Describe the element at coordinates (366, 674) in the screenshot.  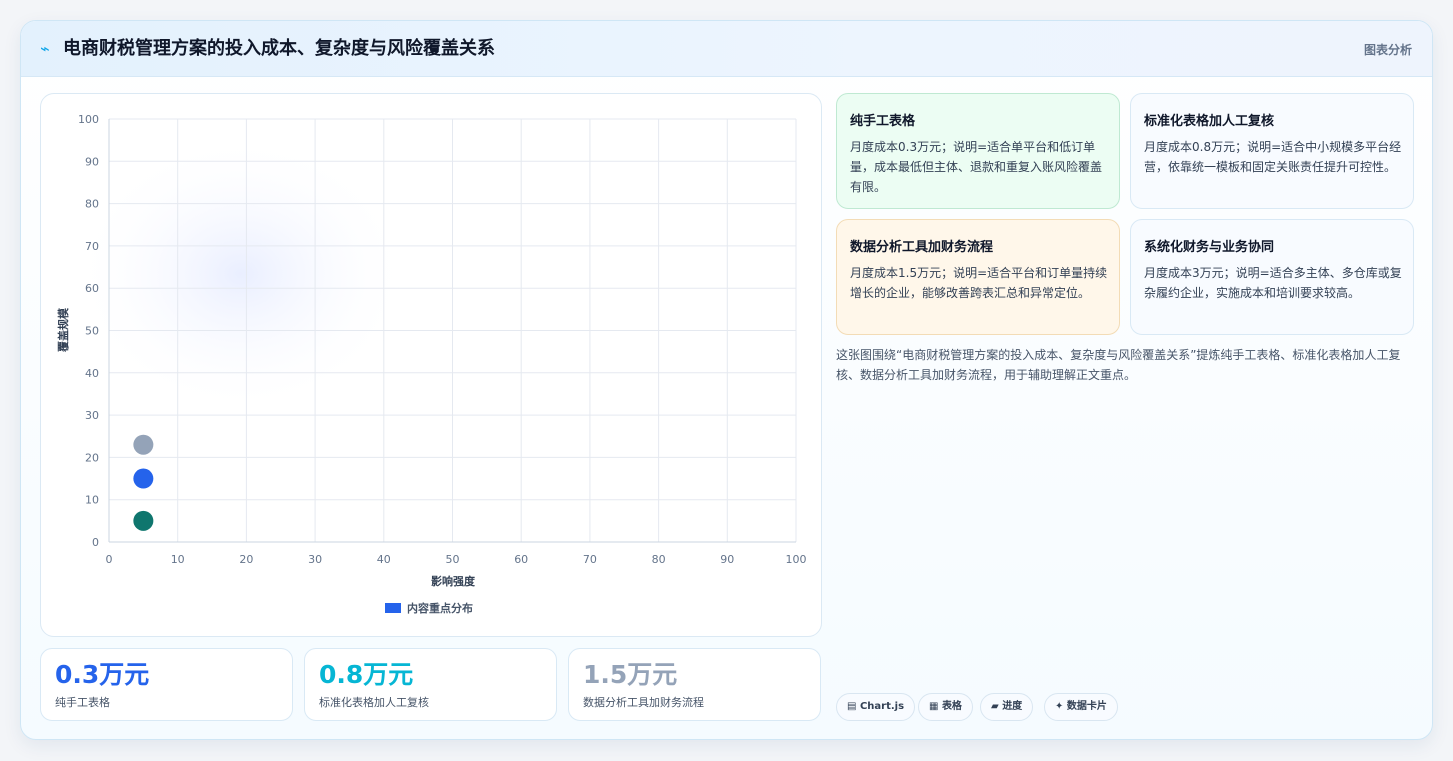
I see `stat-value: 0.8万元` at that location.